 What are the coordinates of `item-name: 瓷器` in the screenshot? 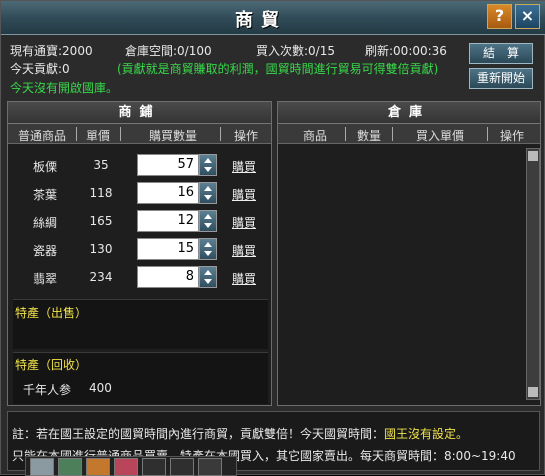 It's located at (44, 251).